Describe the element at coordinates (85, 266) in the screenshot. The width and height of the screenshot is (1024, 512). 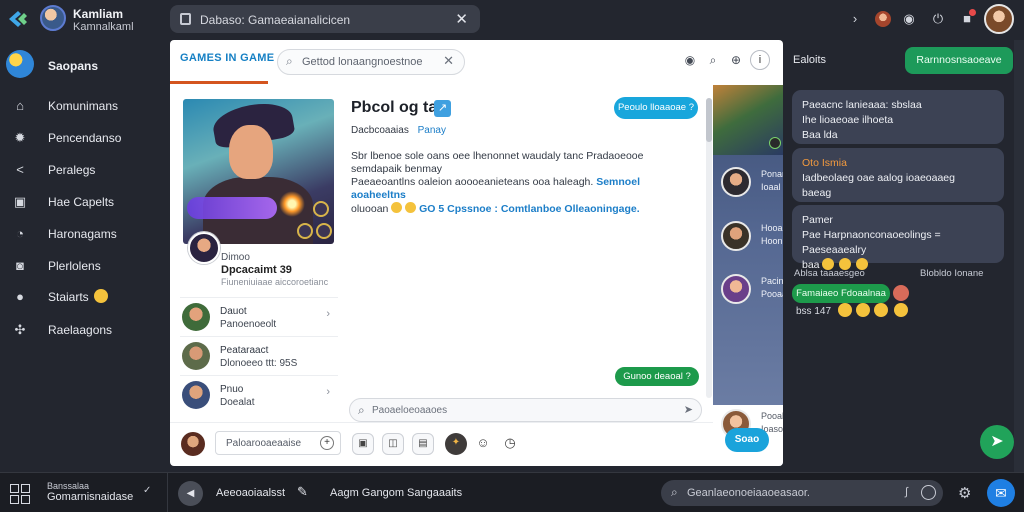
I see `nav-item-6: ◙ Plerlolens` at that location.